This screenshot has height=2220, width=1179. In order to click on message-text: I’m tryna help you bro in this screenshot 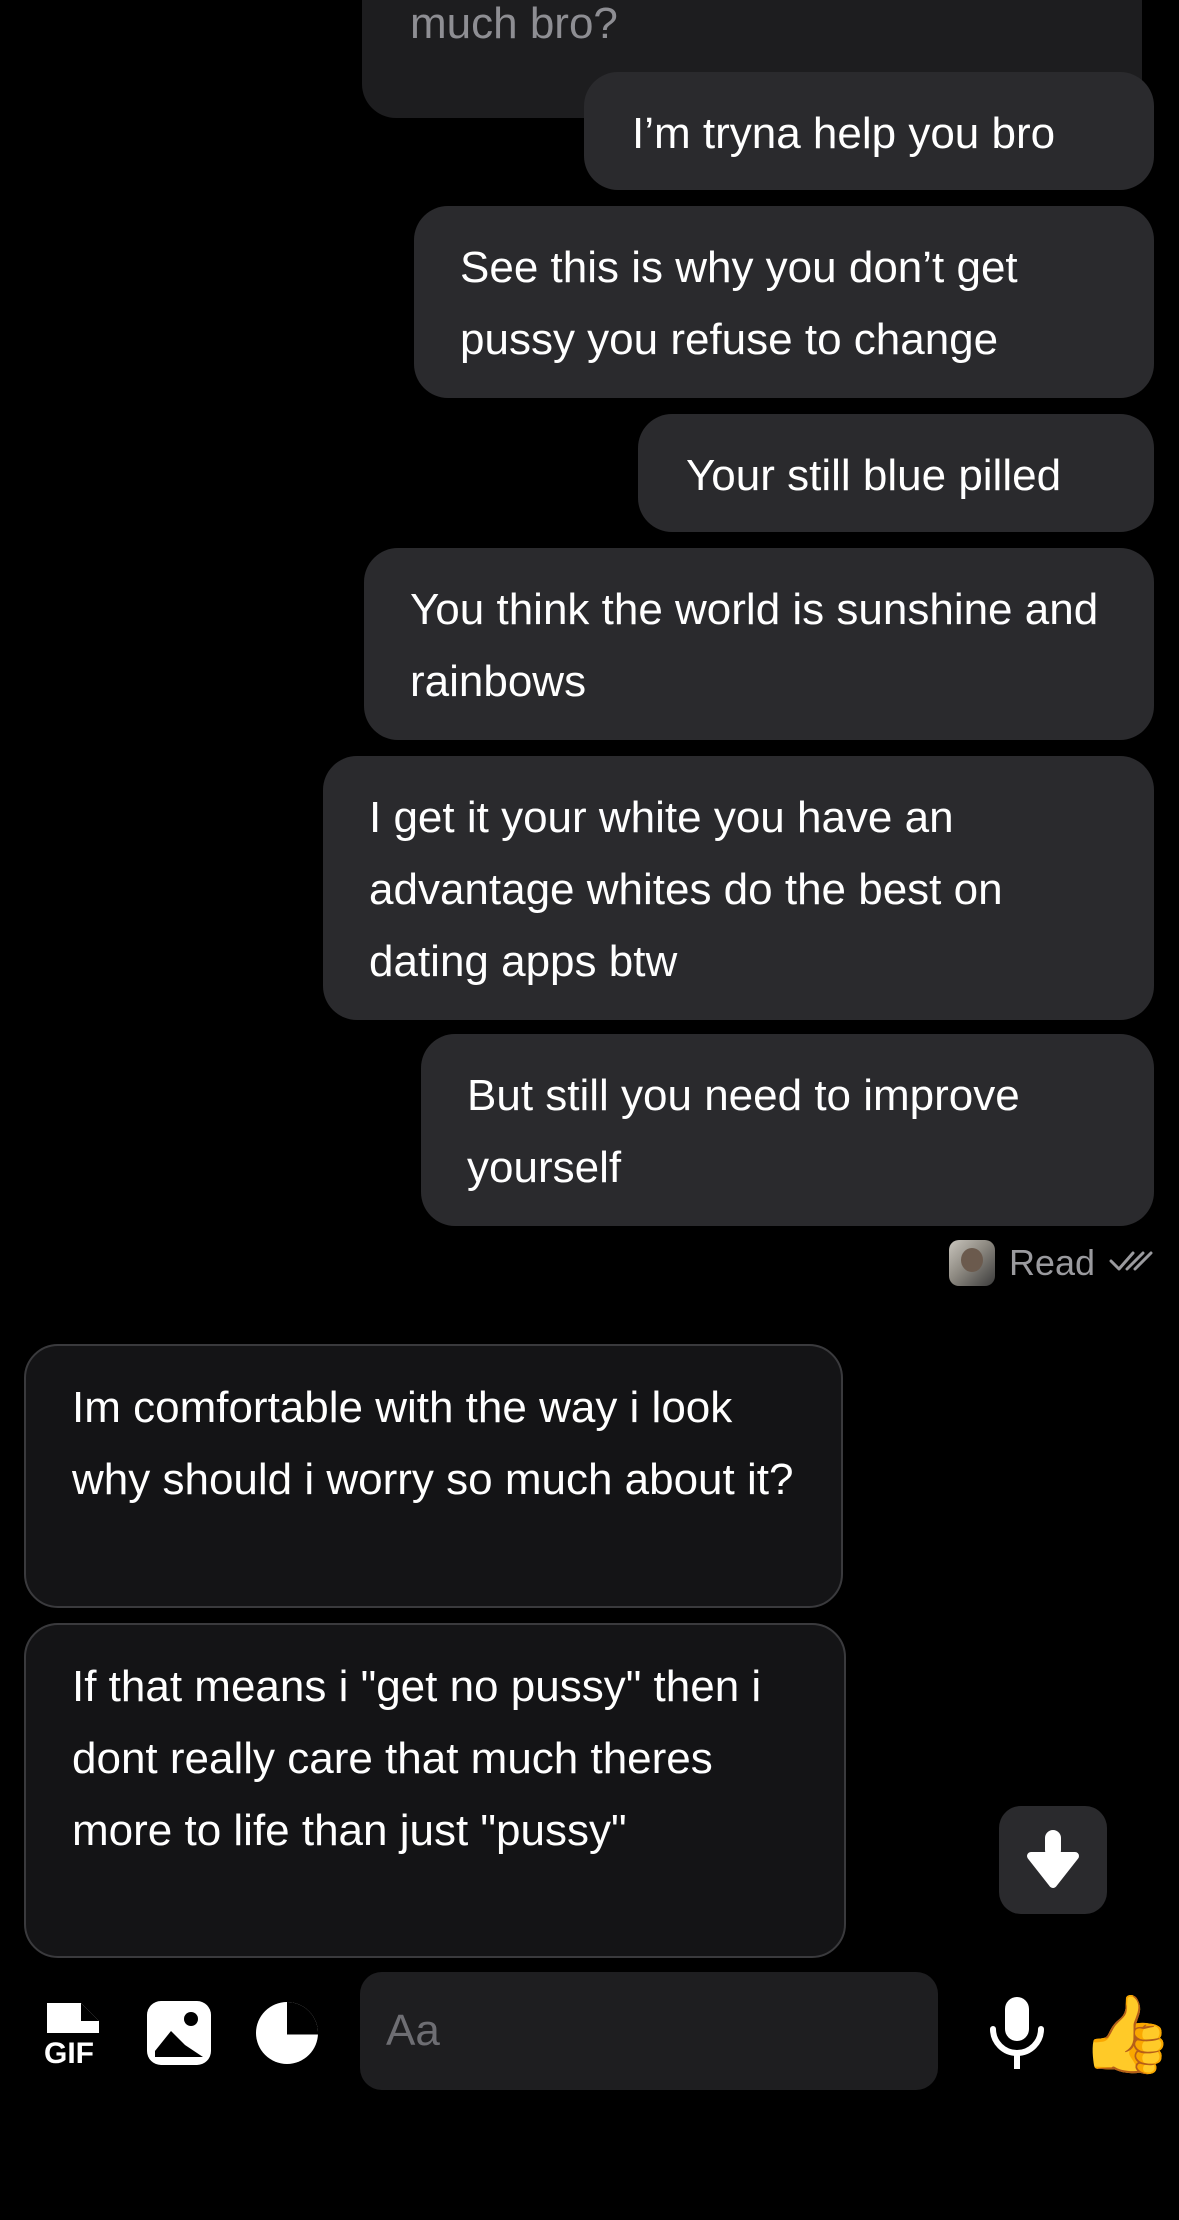, I will do `click(844, 133)`.